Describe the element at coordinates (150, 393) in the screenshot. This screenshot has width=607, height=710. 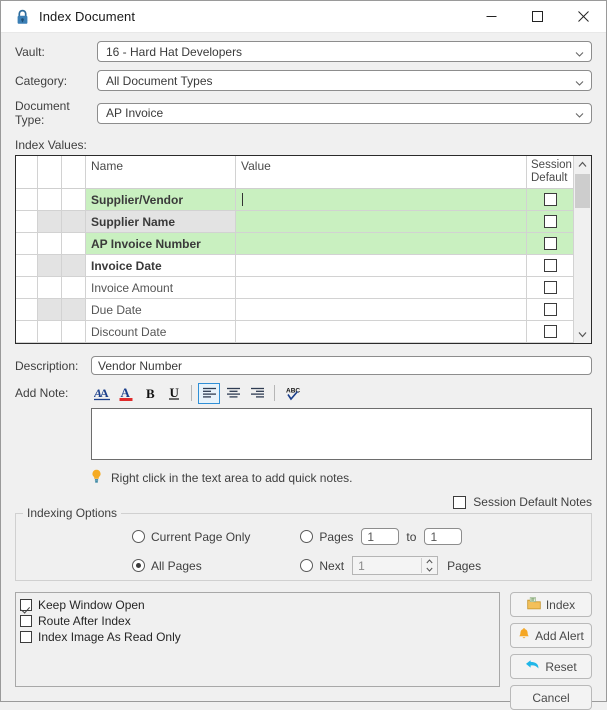
I see `bold-icon: B` at that location.